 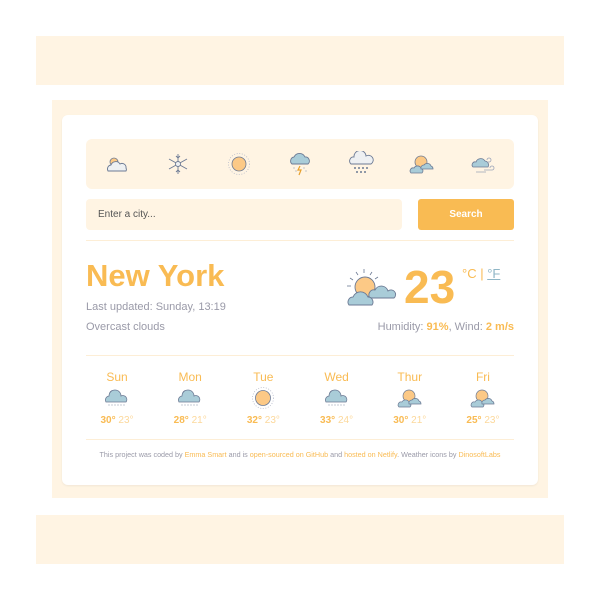 I want to click on wind-label: , Wind:, so click(x=467, y=327).